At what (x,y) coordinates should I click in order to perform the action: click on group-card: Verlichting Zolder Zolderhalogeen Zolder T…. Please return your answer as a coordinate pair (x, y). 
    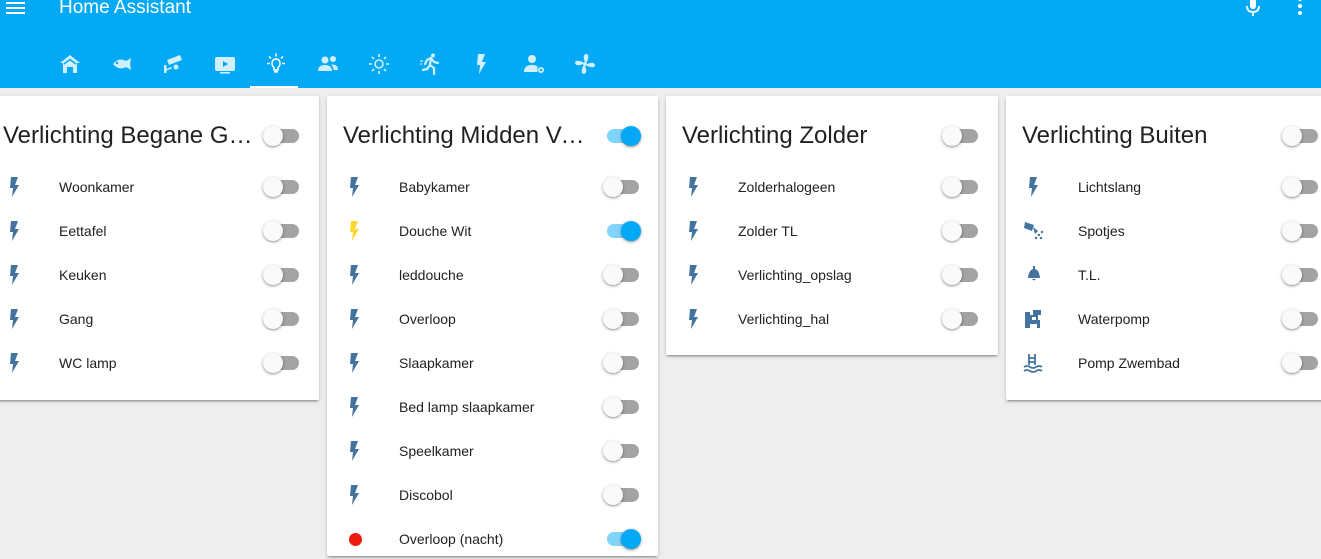
    Looking at the image, I should click on (832, 225).